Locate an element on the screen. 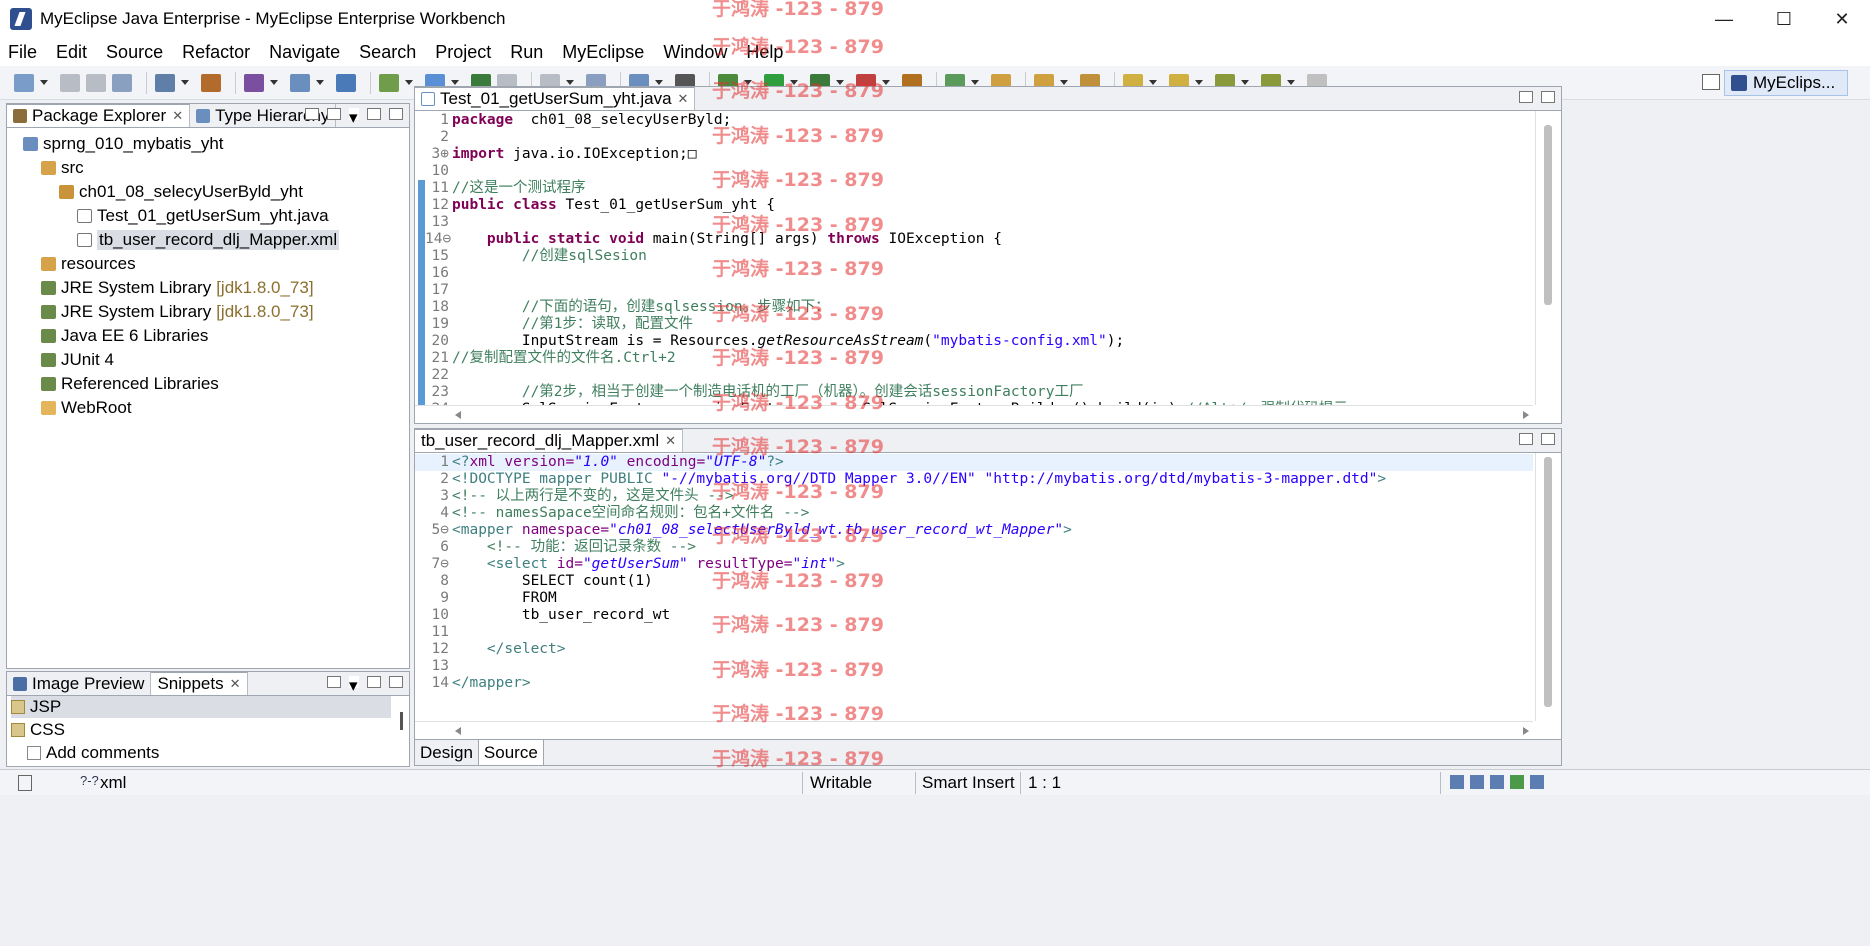 The image size is (1870, 946). menu-search: Search is located at coordinates (387, 52).